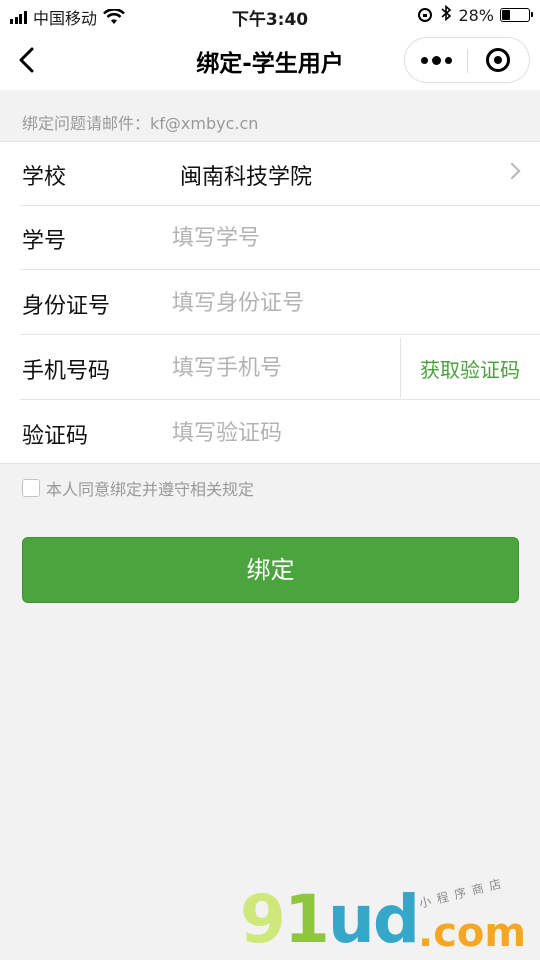 The height and width of the screenshot is (960, 540). I want to click on agreement-text: 本人同意绑定并遵守相关规定, so click(150, 488).